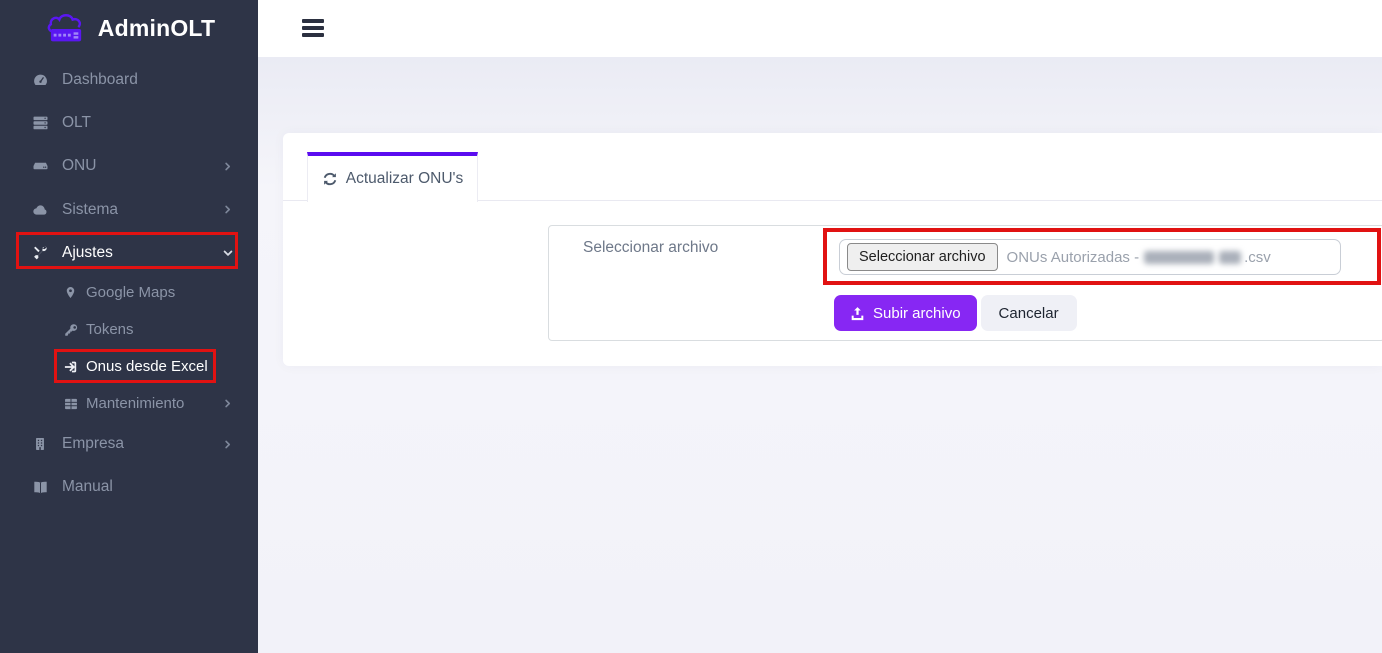 The image size is (1382, 653). What do you see at coordinates (857, 313) in the screenshot?
I see `upload-icon` at bounding box center [857, 313].